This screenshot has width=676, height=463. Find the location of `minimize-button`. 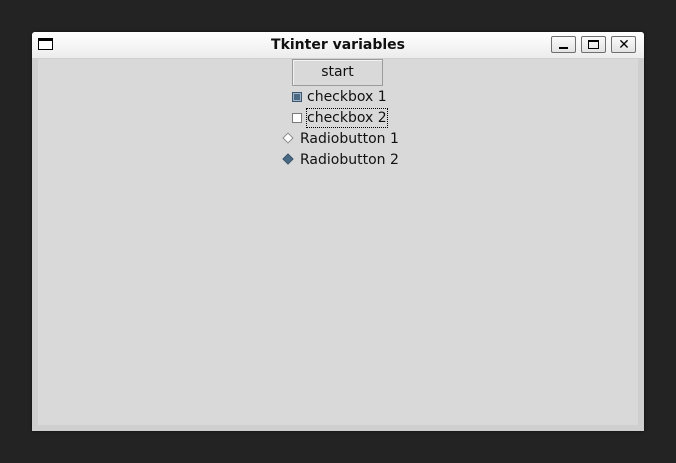

minimize-button is located at coordinates (563, 44).